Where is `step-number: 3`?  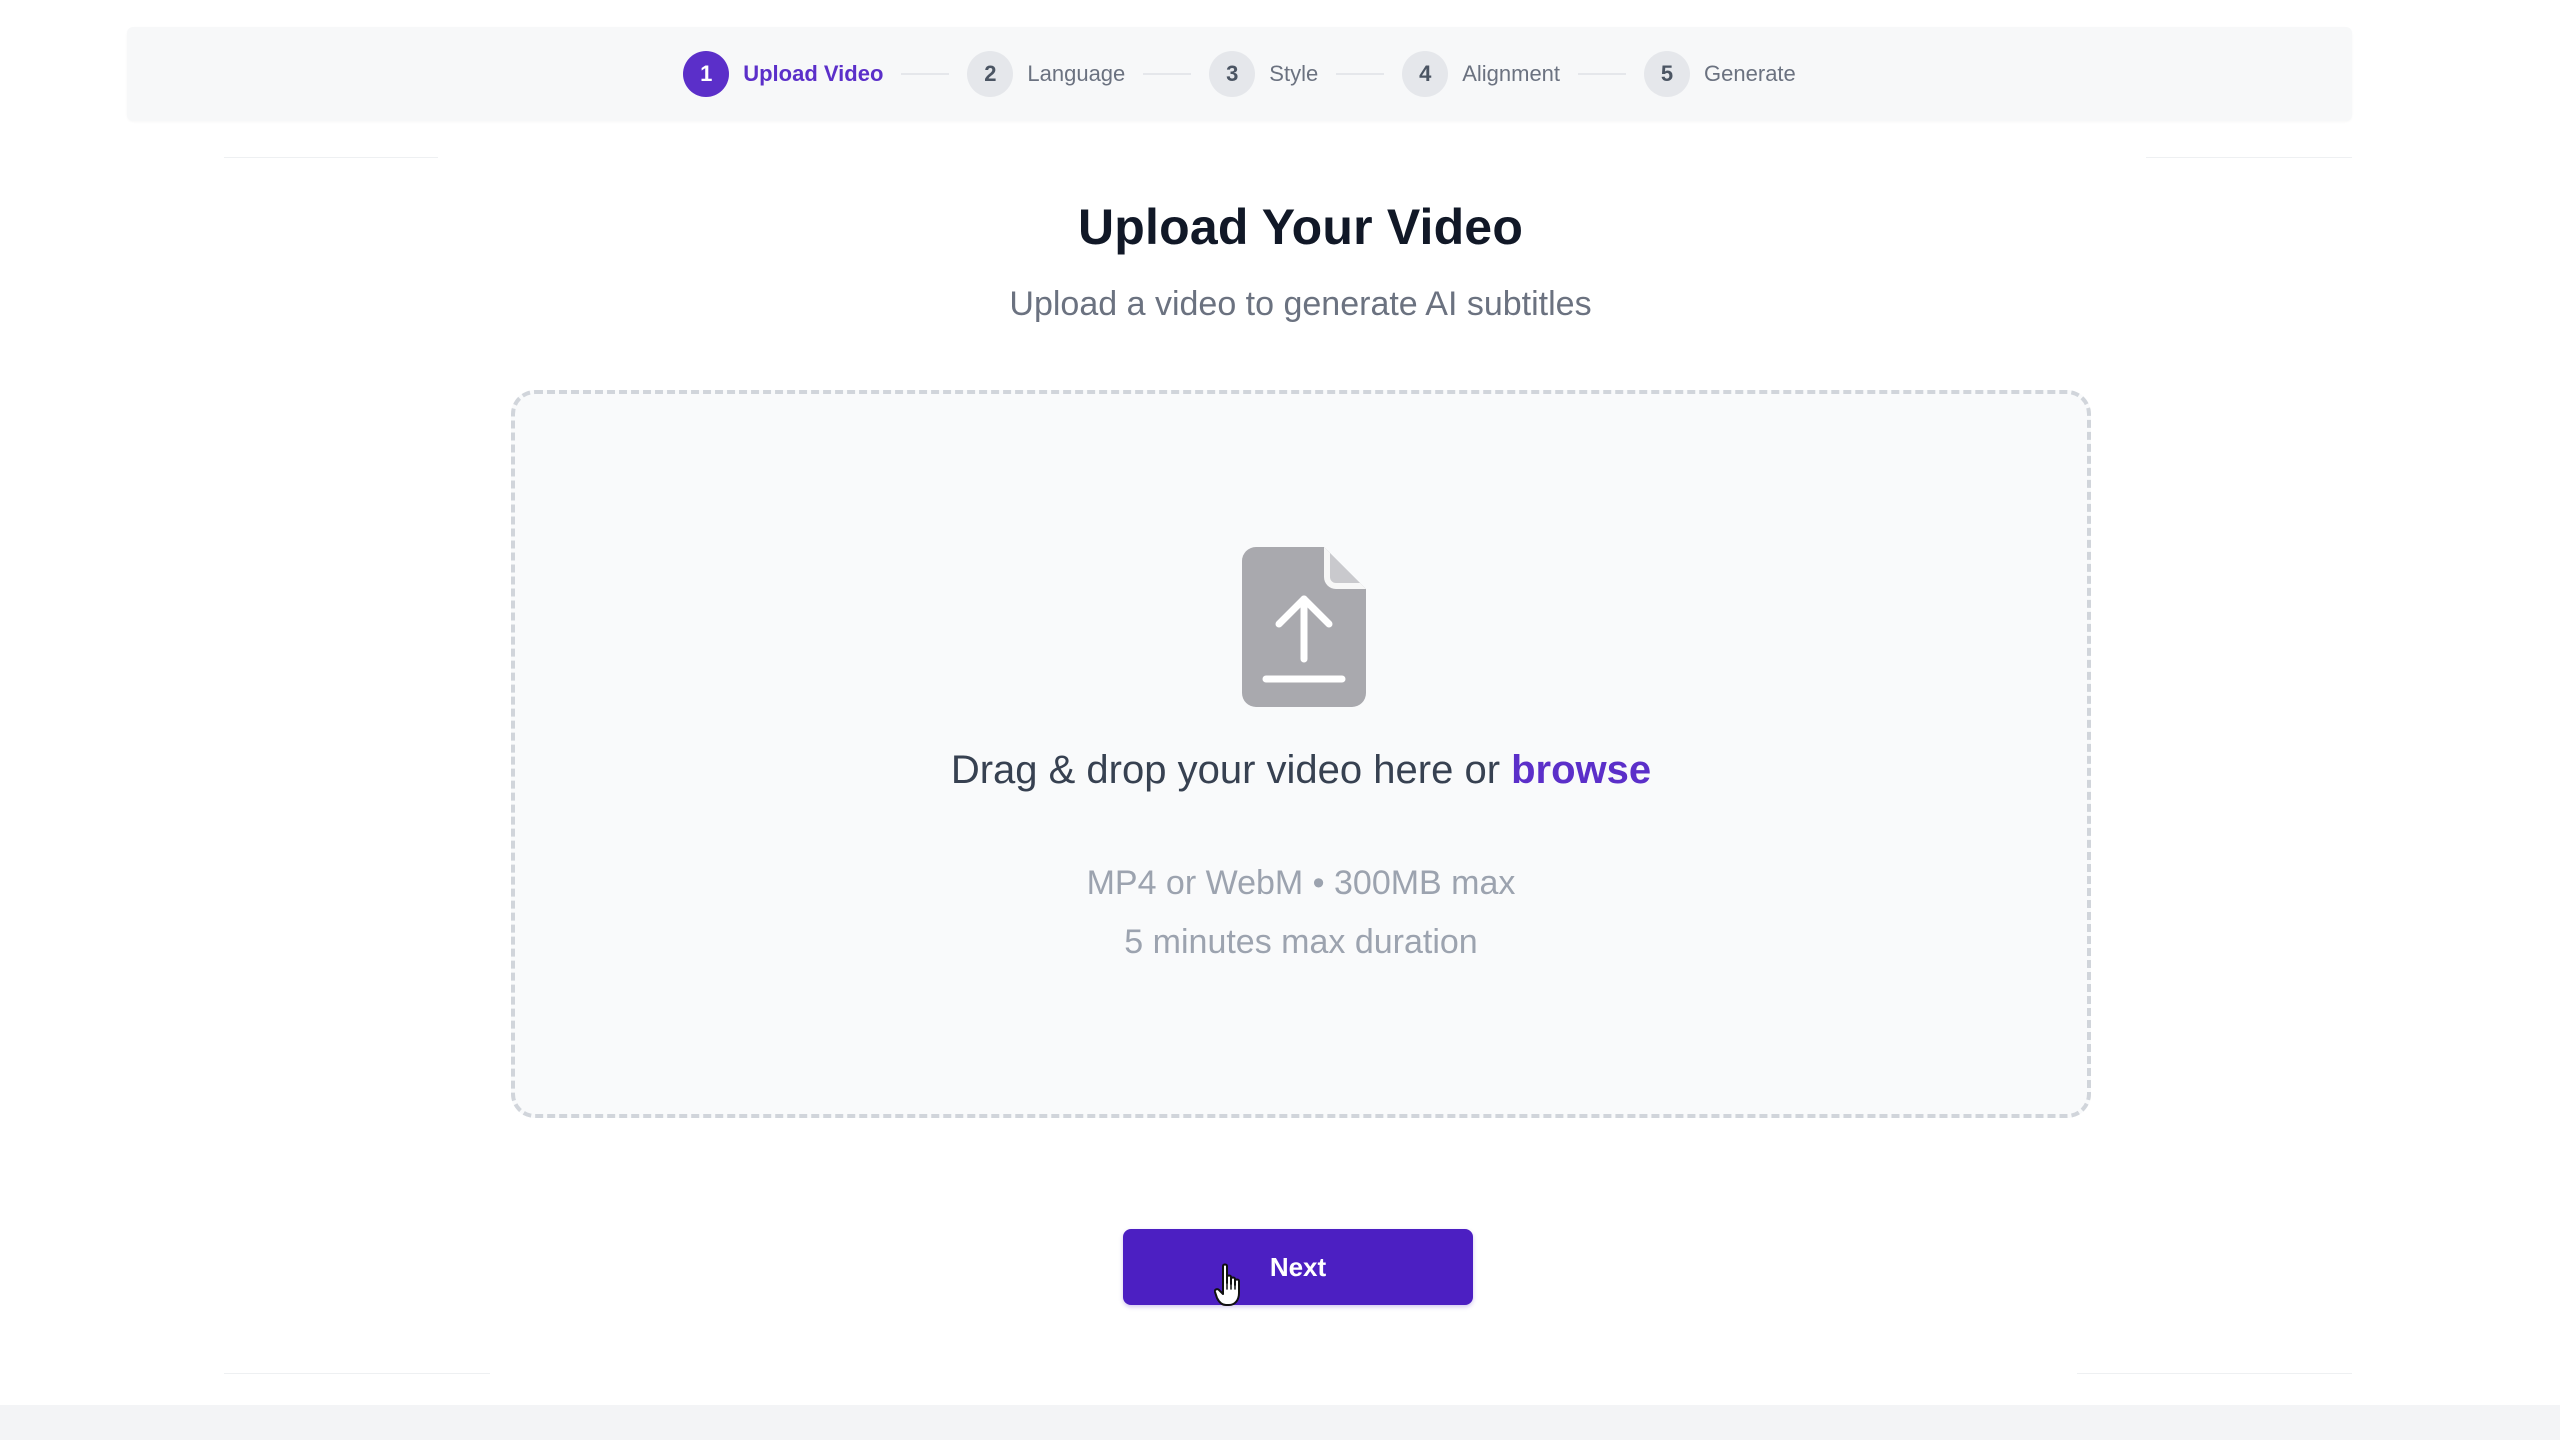 step-number: 3 is located at coordinates (1232, 74).